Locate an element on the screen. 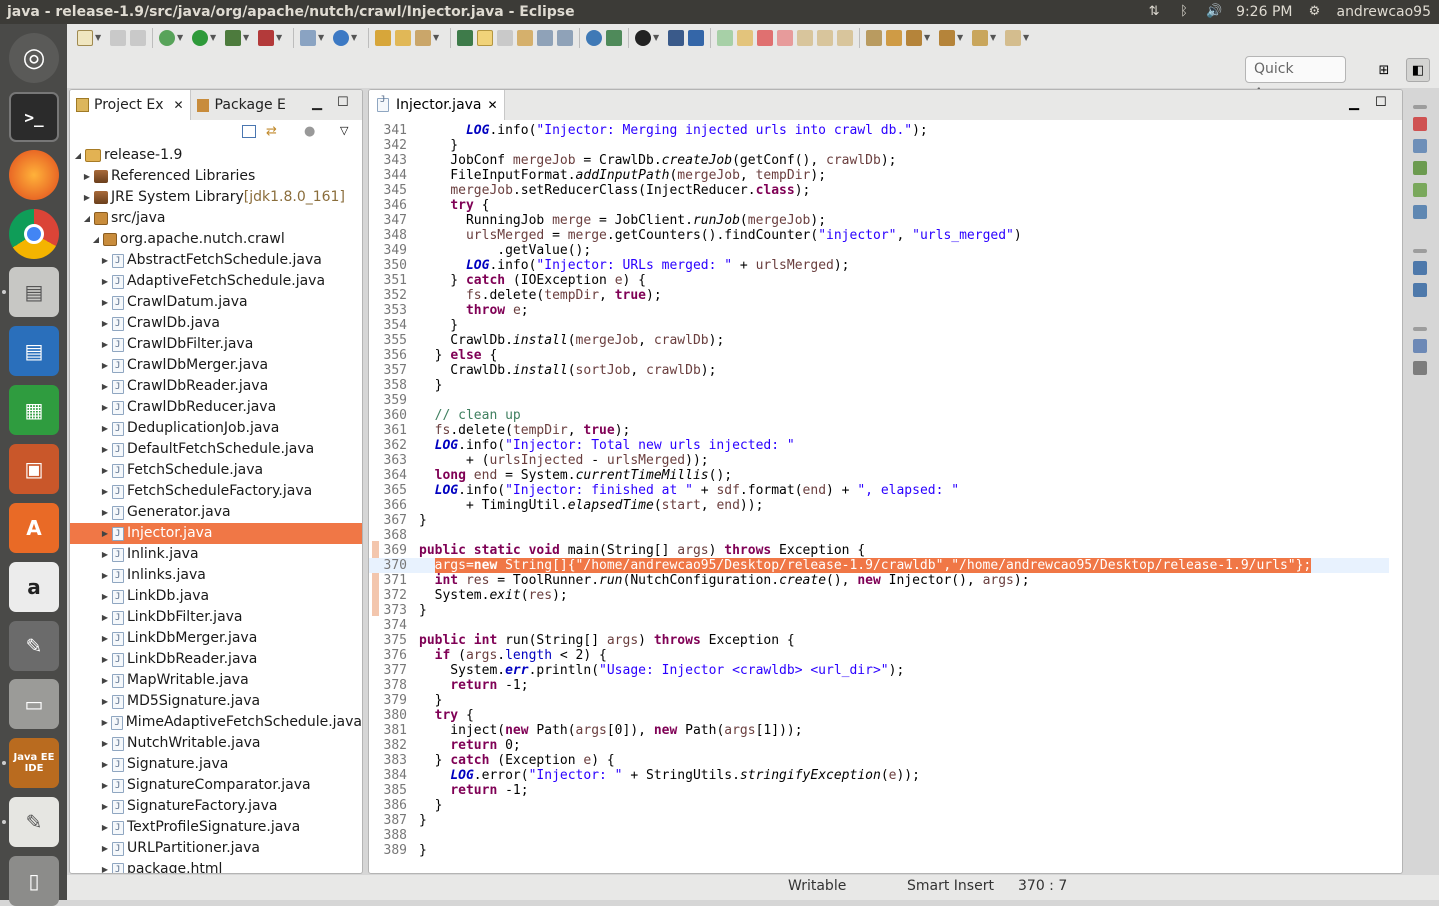 Image resolution: width=1439 pixels, height=906 pixels. next-annotation-dropdown-icon: ▼ is located at coordinates (928, 38).